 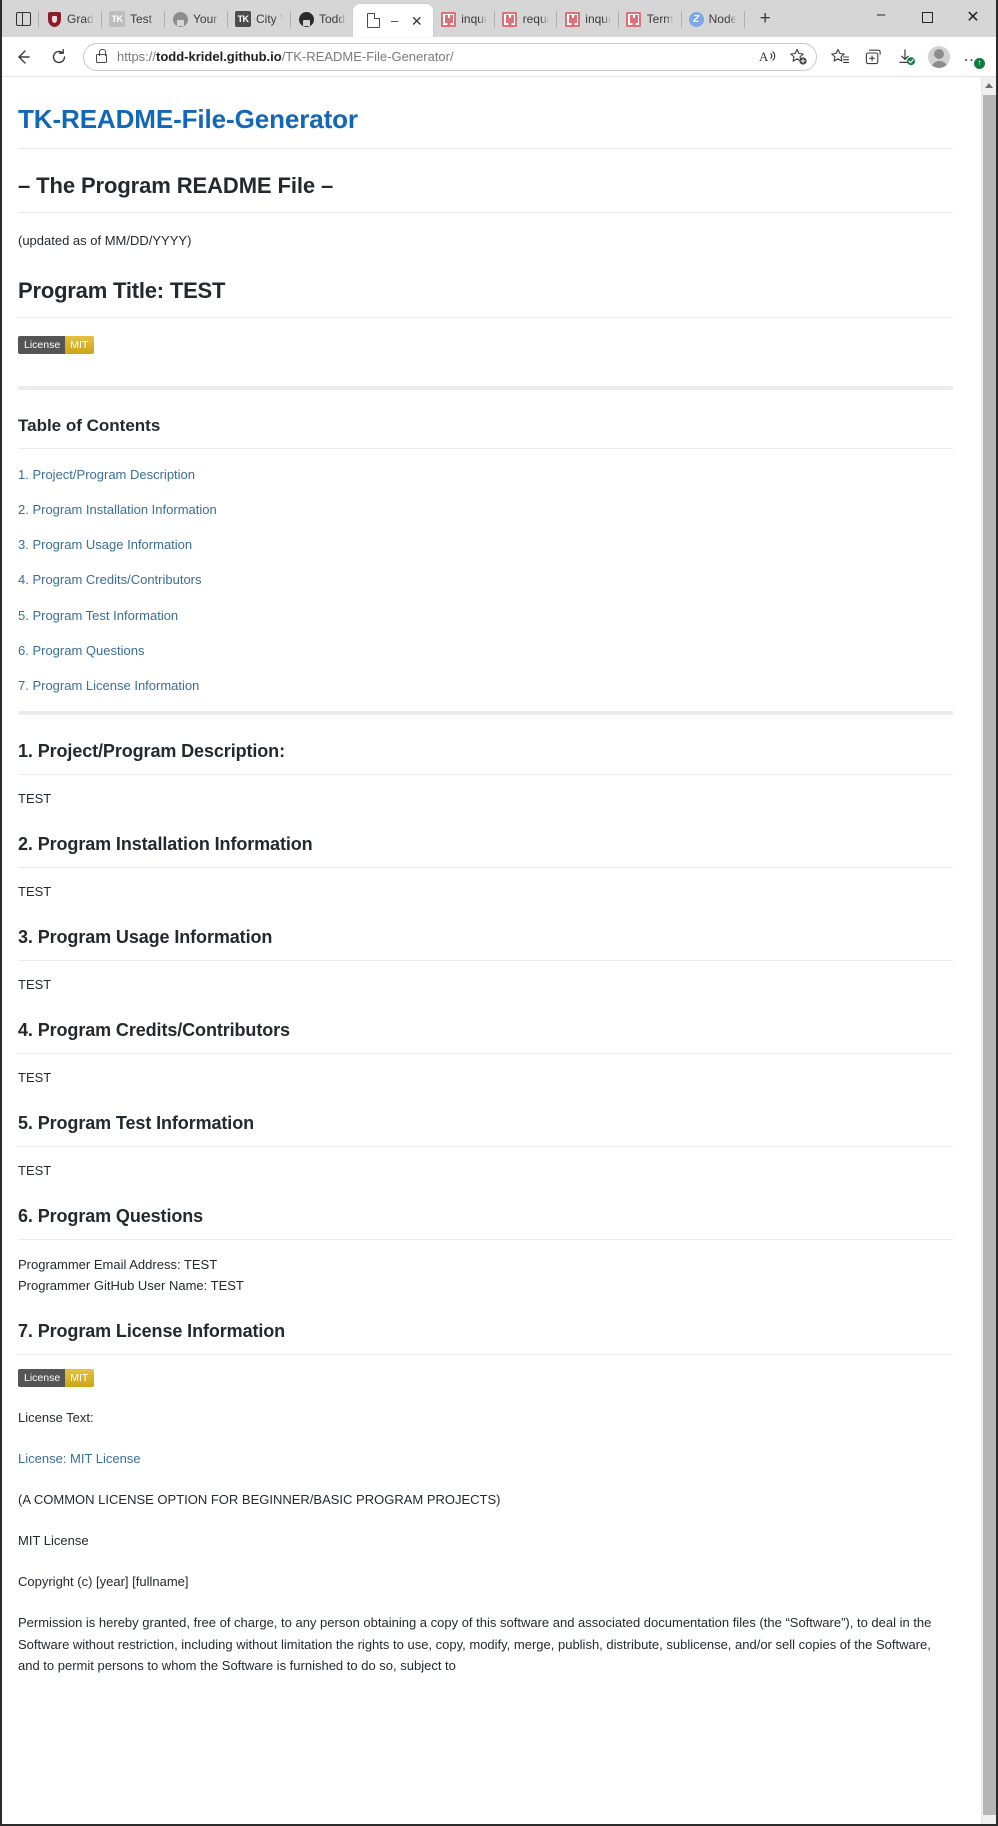 I want to click on tab-node: Z Node, so click(x=713, y=19).